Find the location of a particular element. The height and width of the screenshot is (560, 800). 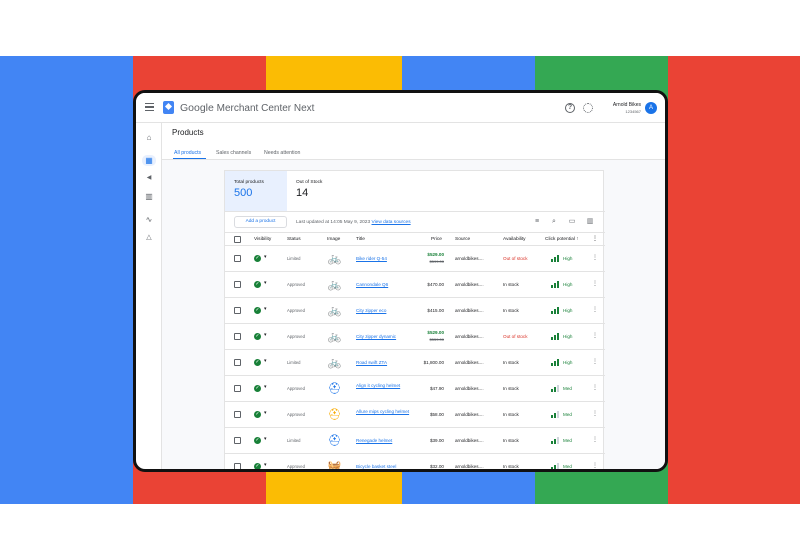

stat-out-of-stock: Out of Stock 14 is located at coordinates (446, 191).